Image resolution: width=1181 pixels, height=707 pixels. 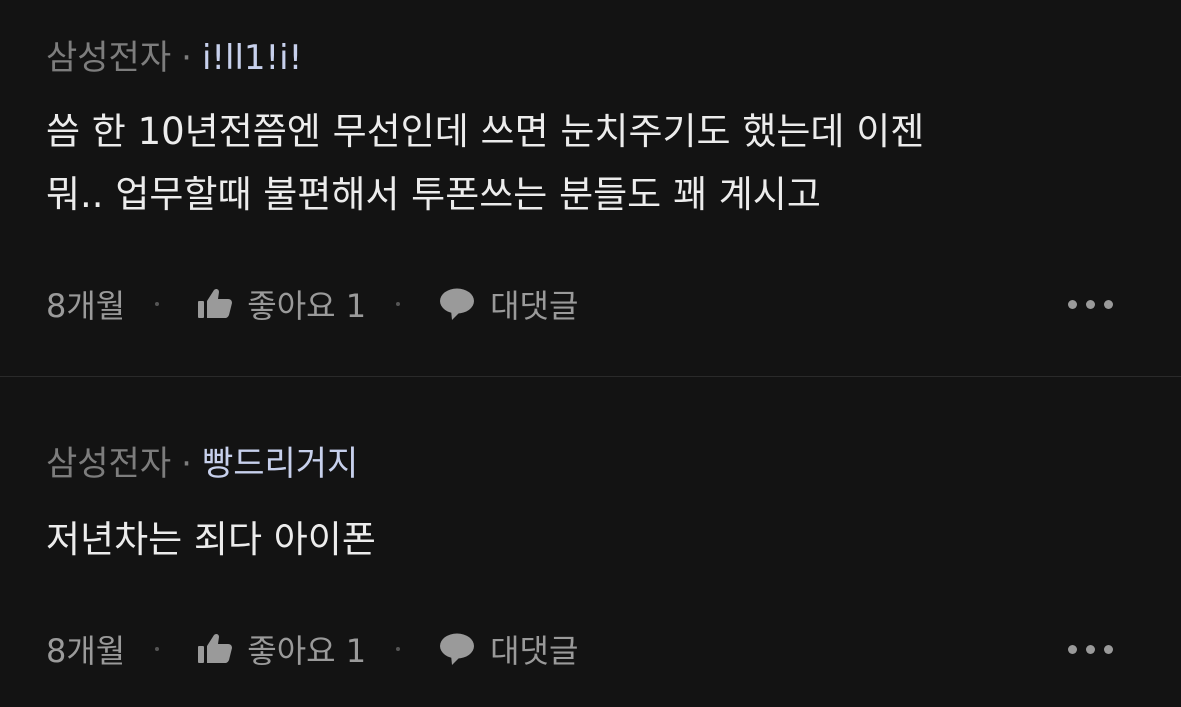 I want to click on comment-body-line: 씀 한 10년전쯤엔 무선인데 쓰면 눈치주기도 했는데 이젠, so click(x=485, y=131).